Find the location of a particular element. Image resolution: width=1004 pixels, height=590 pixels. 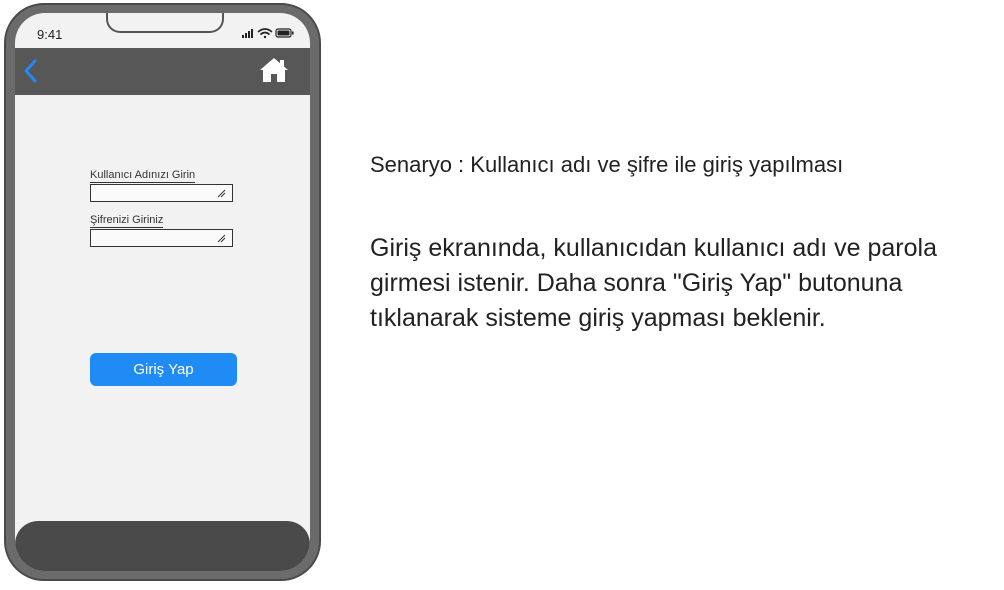

status-time: 9:41 is located at coordinates (50, 34).